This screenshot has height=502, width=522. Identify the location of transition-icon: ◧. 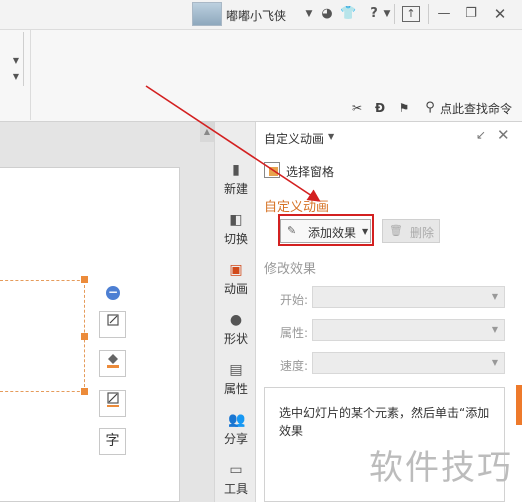
(236, 220).